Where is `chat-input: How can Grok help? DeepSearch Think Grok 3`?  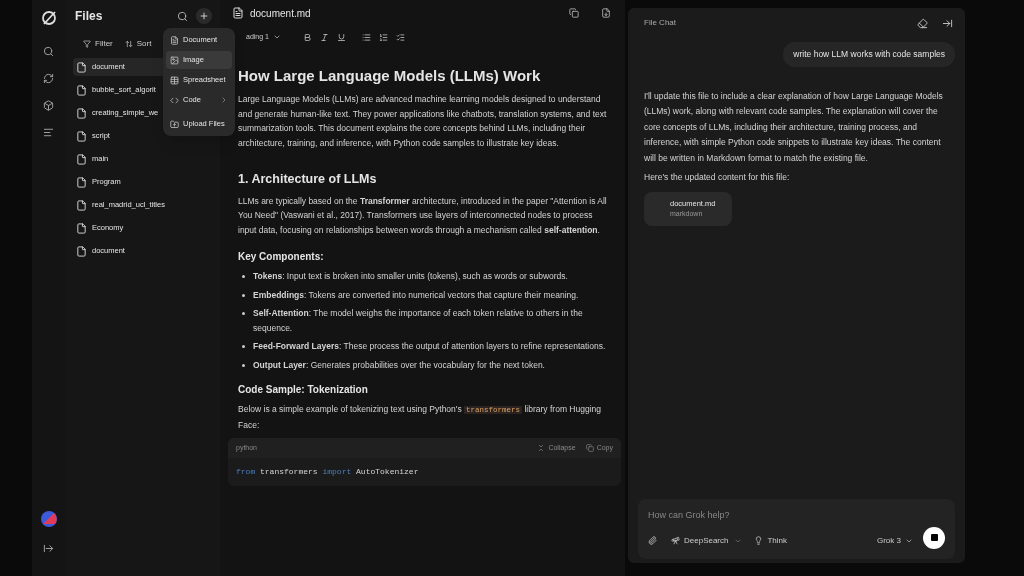
chat-input: How can Grok help? DeepSearch Think Grok 3 is located at coordinates (796, 529).